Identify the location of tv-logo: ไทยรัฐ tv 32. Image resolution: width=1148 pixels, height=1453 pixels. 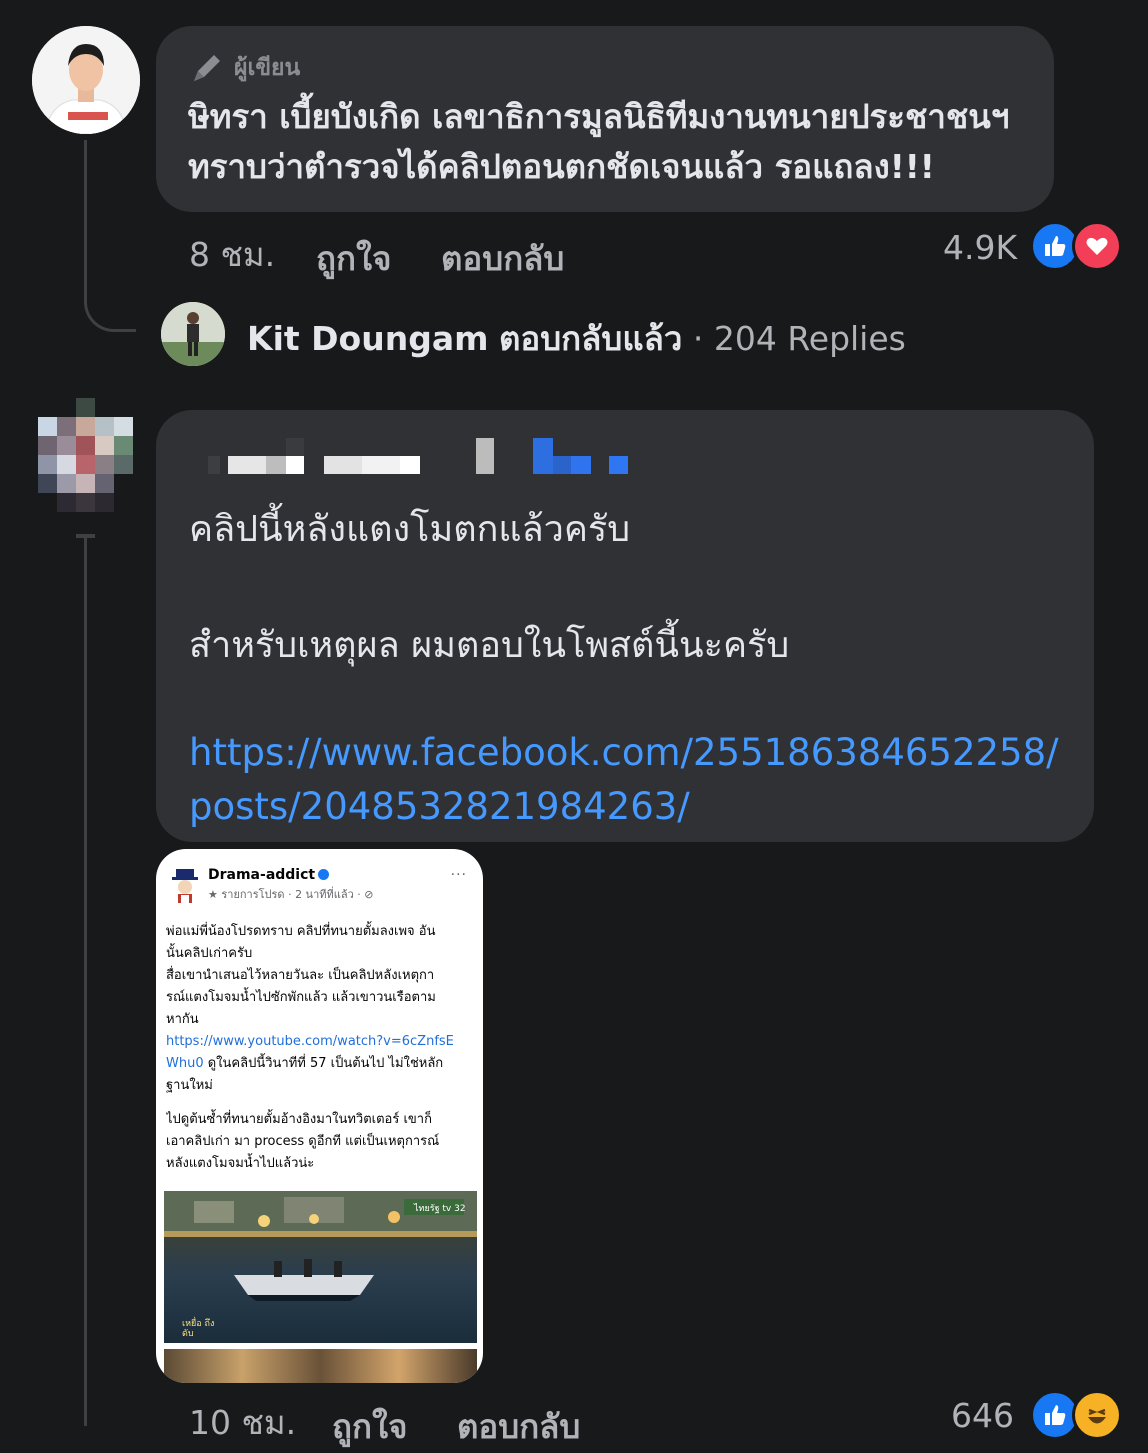
(440, 1209).